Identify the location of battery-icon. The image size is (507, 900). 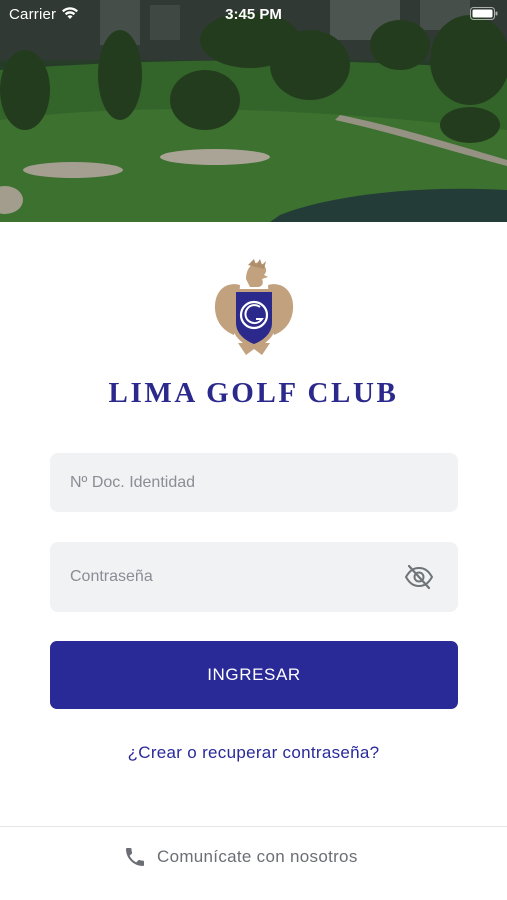
(484, 13).